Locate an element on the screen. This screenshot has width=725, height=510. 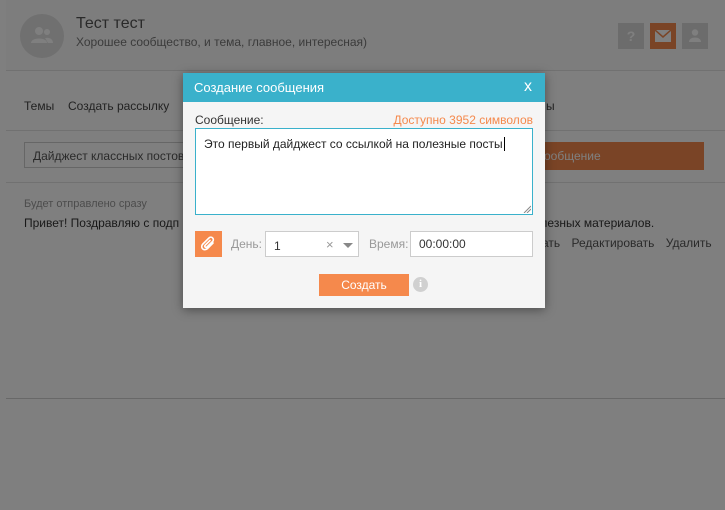
info-icon: i is located at coordinates (420, 284).